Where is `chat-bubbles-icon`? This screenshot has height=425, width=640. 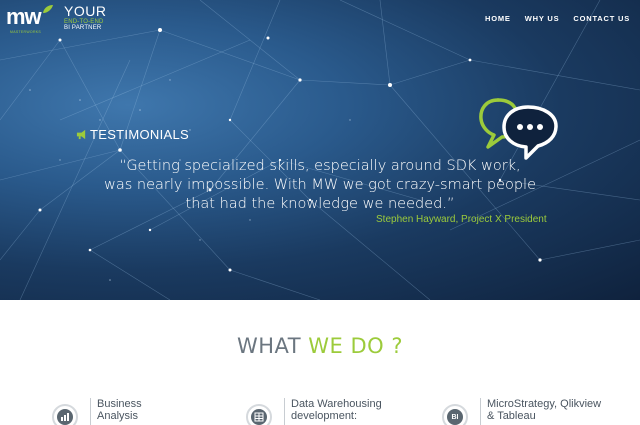 chat-bubbles-icon is located at coordinates (518, 129).